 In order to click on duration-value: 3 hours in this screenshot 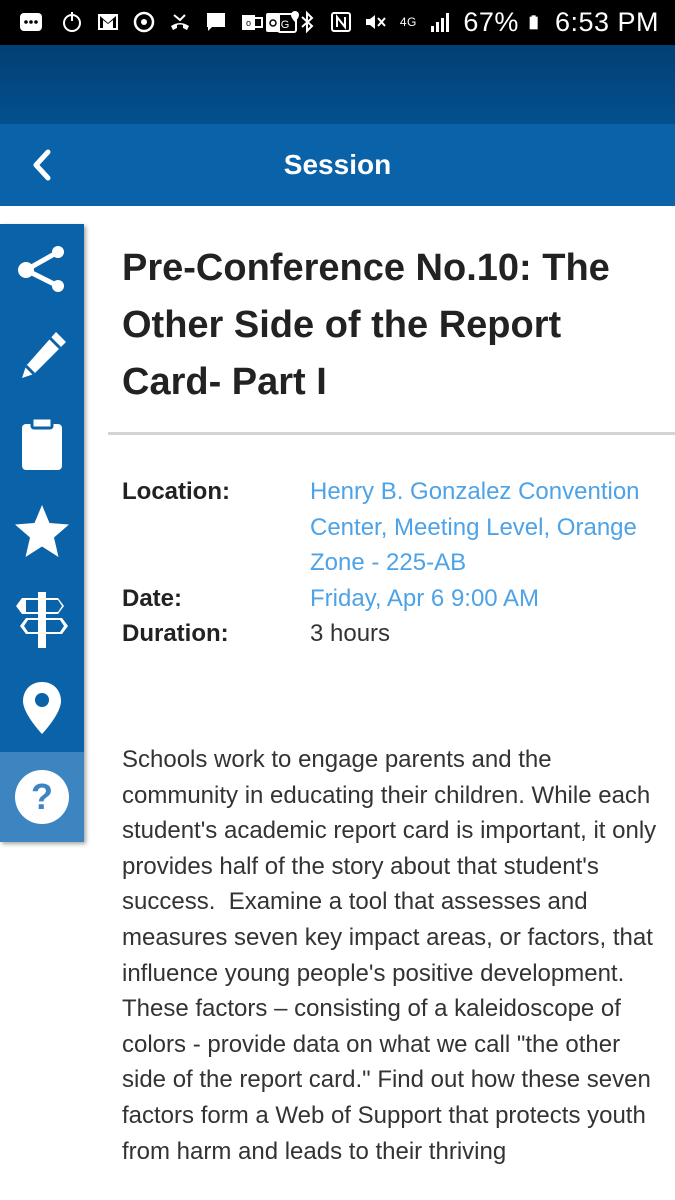, I will do `click(350, 633)`.